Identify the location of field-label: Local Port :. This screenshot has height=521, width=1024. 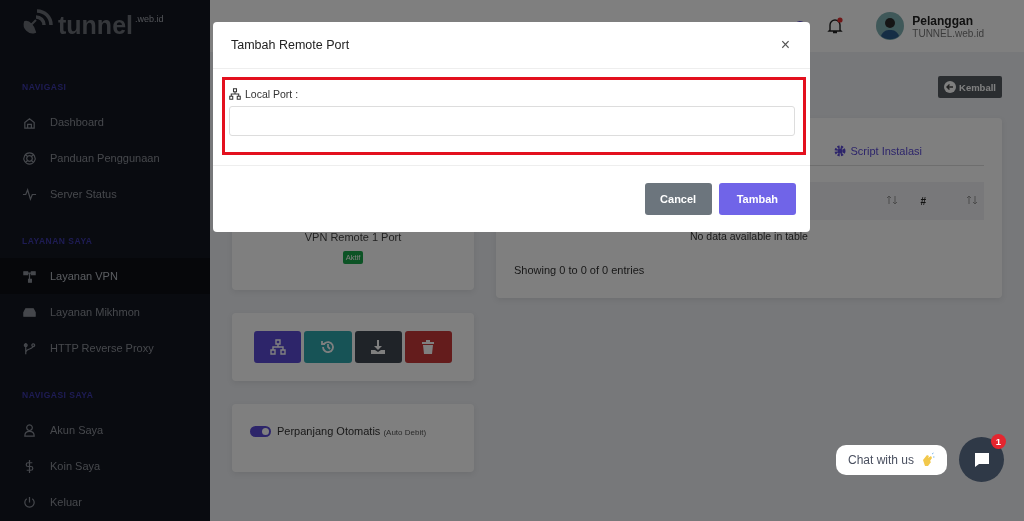
(272, 94).